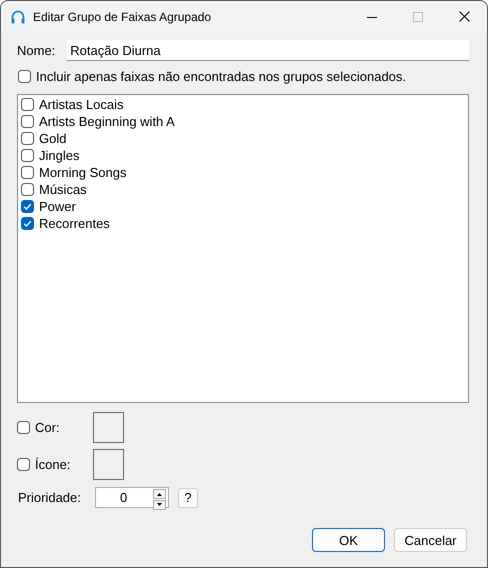 The image size is (488, 568). Describe the element at coordinates (108, 464) in the screenshot. I see `icon-swatch` at that location.